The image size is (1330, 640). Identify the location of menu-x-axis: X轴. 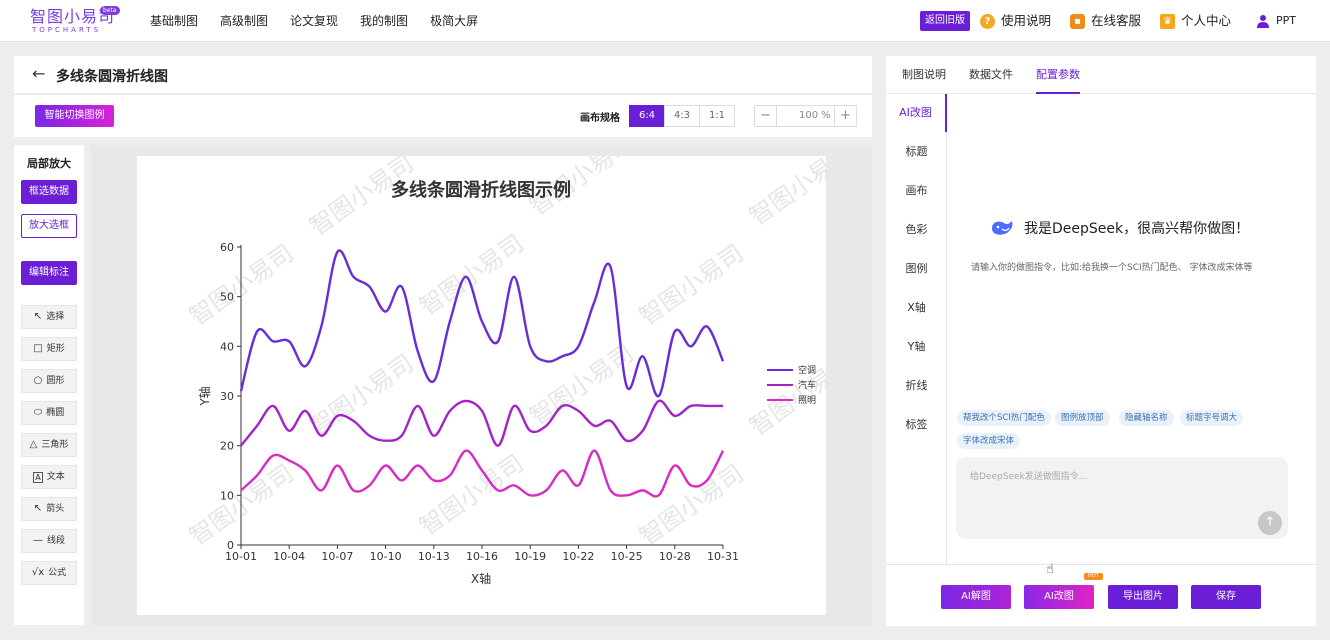
(916, 308).